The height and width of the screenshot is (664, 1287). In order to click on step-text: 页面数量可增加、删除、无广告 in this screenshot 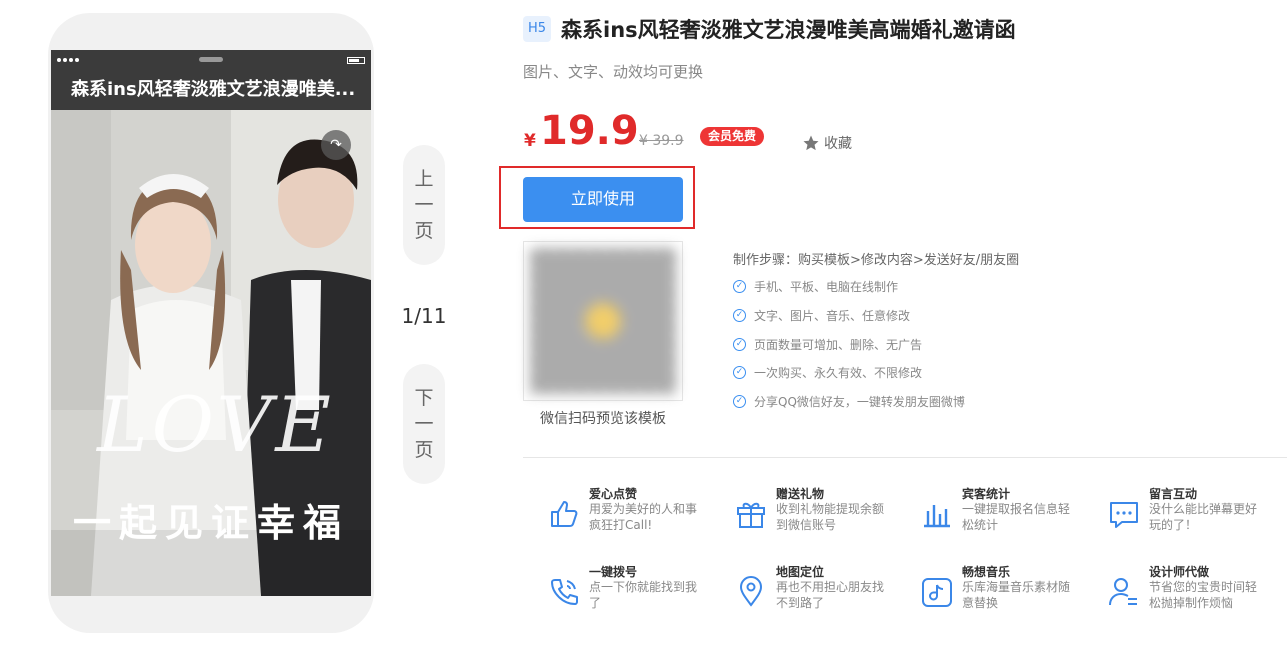, I will do `click(838, 345)`.